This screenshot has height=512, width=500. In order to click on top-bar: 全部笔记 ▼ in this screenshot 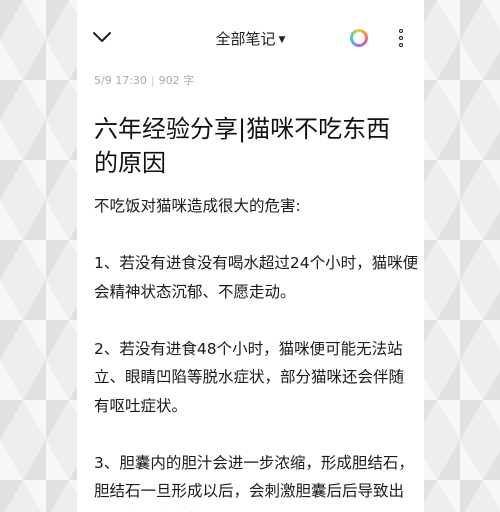, I will do `click(250, 38)`.